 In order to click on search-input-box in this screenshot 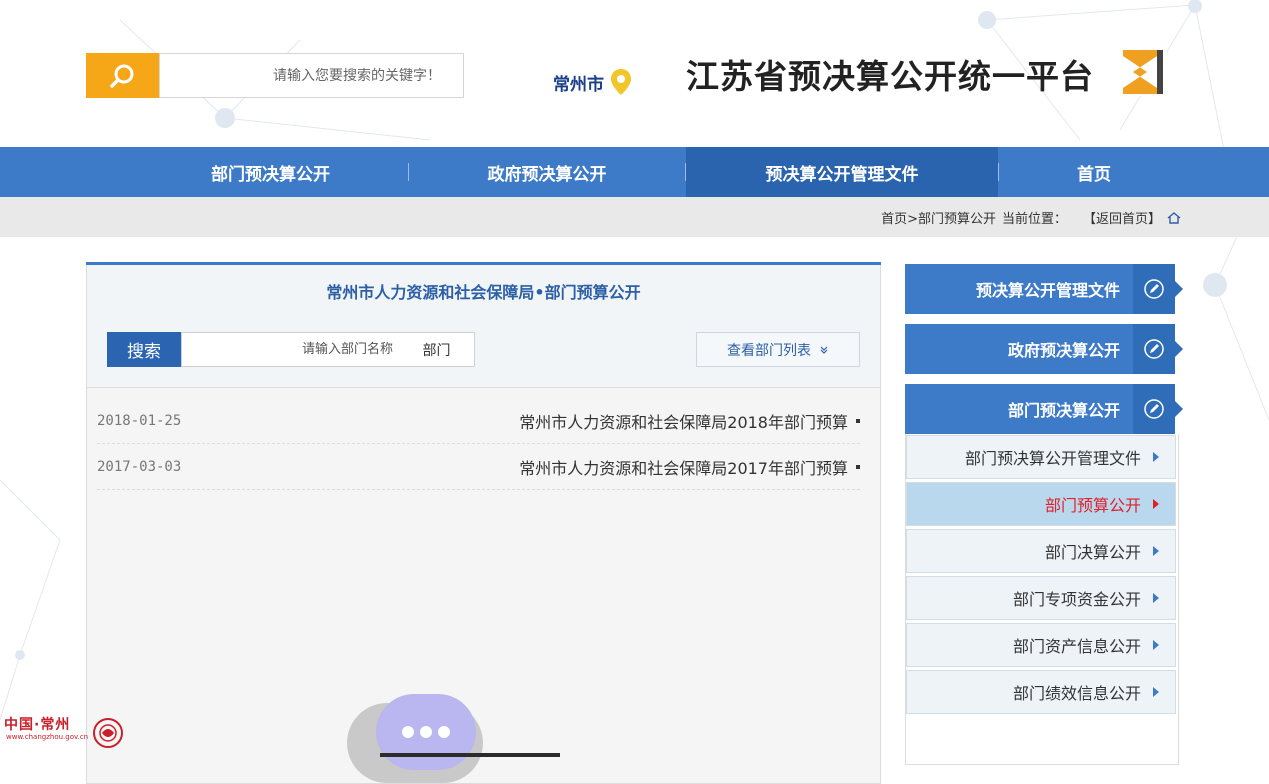, I will do `click(311, 75)`.